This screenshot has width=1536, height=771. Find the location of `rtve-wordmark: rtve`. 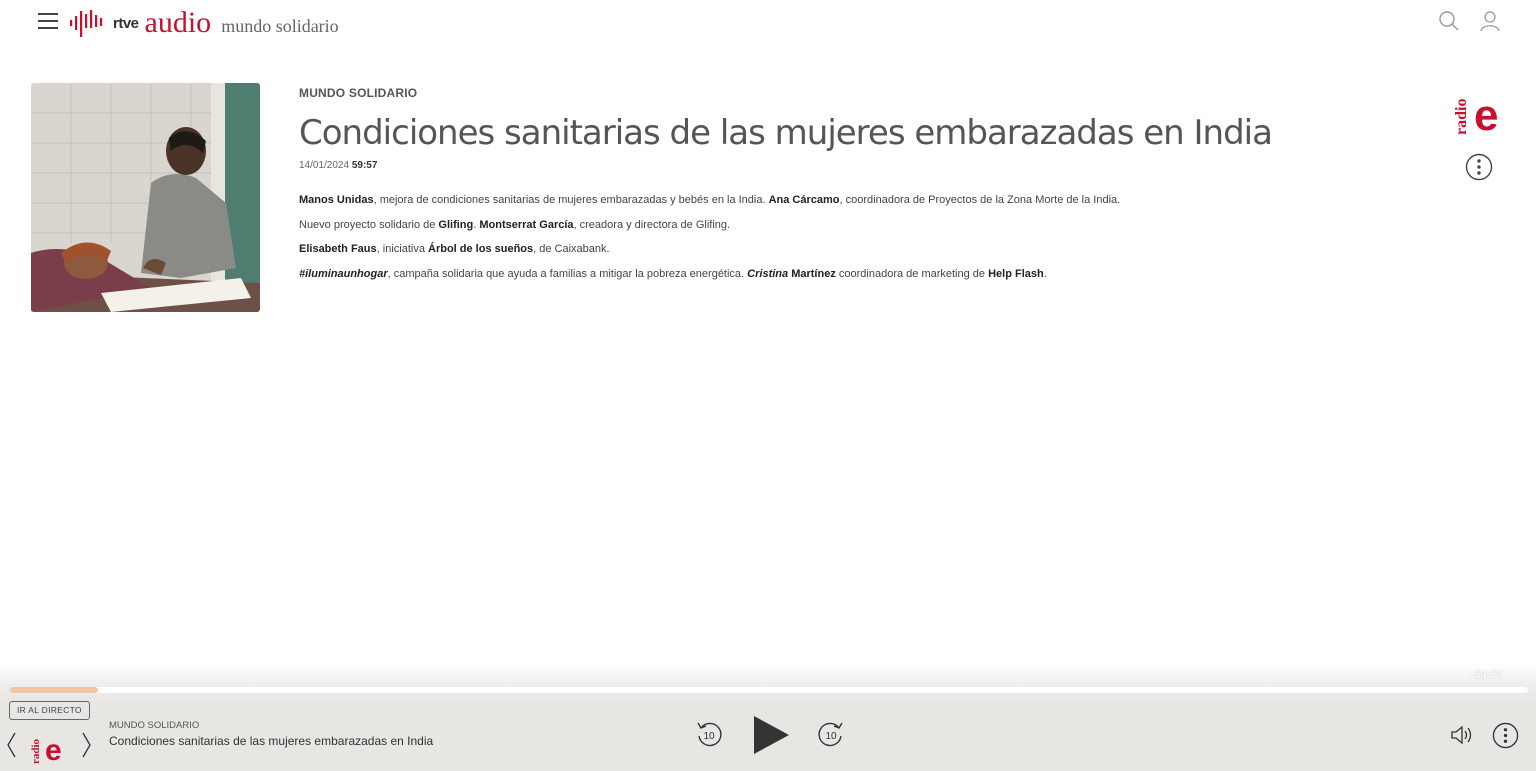

rtve-wordmark: rtve is located at coordinates (126, 23).